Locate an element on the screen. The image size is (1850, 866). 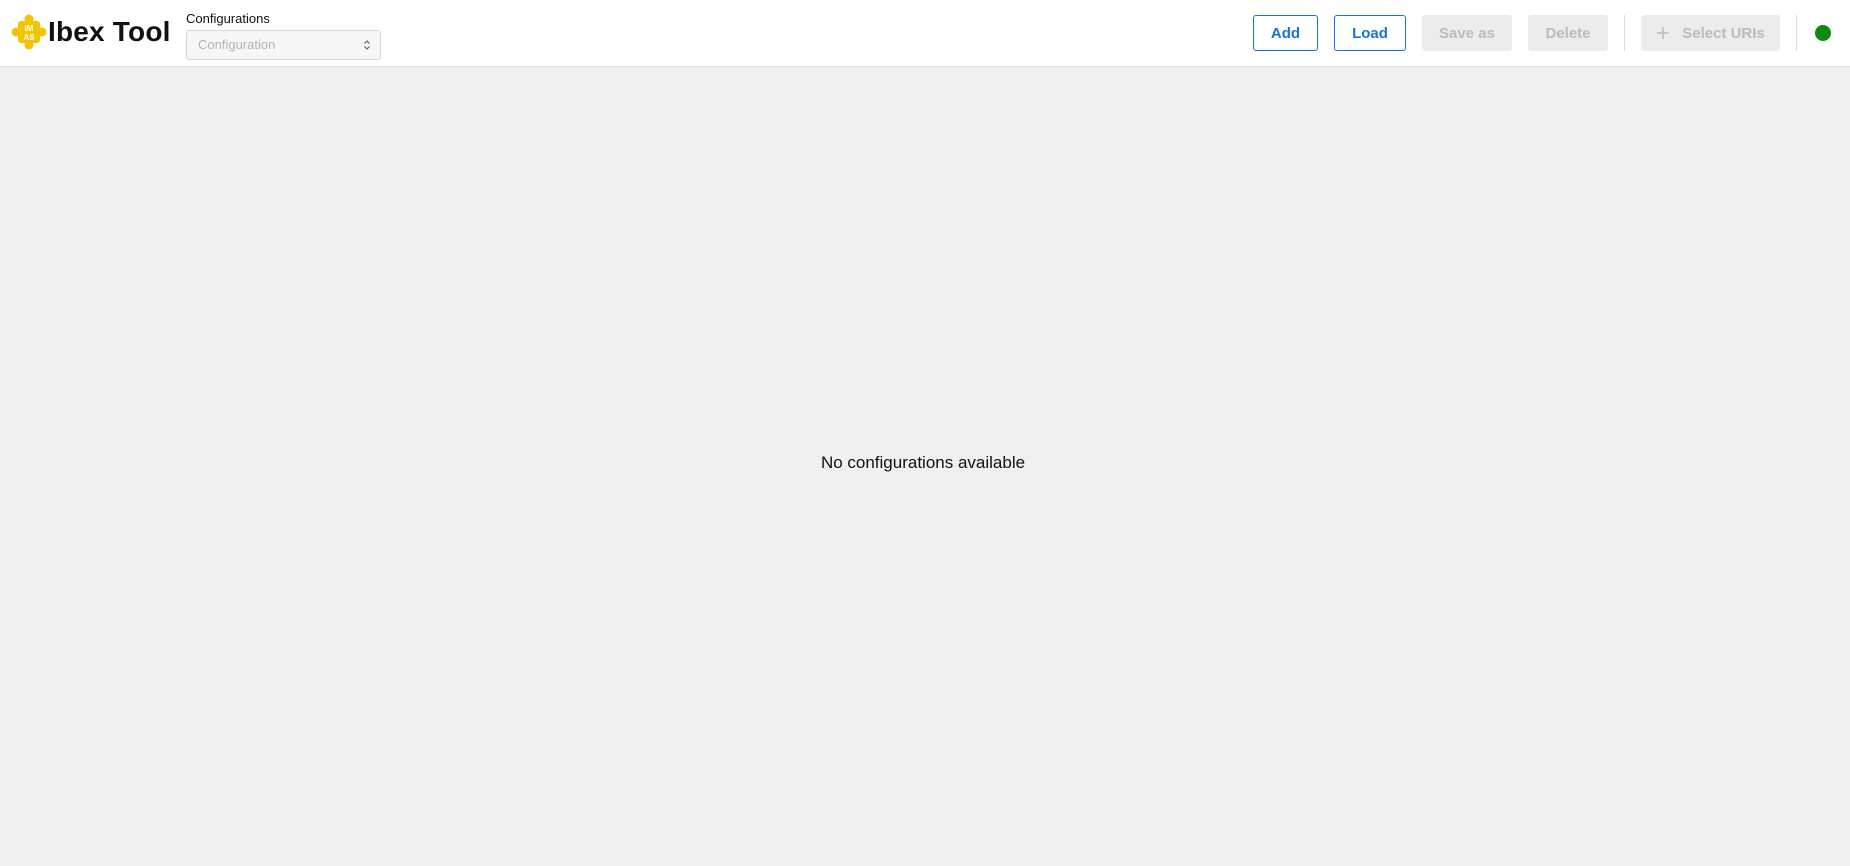
add-button: Add is located at coordinates (1285, 33).